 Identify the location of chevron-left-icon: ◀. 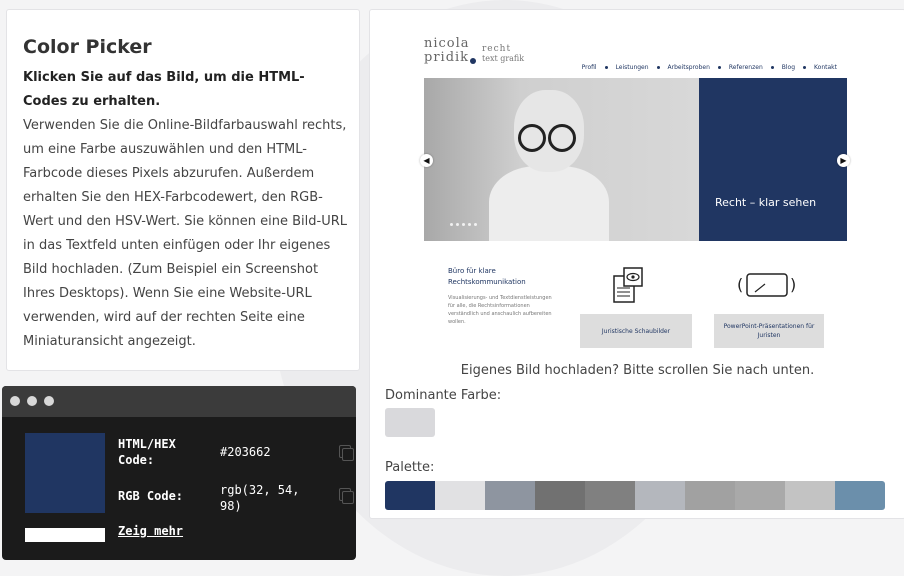
(426, 160).